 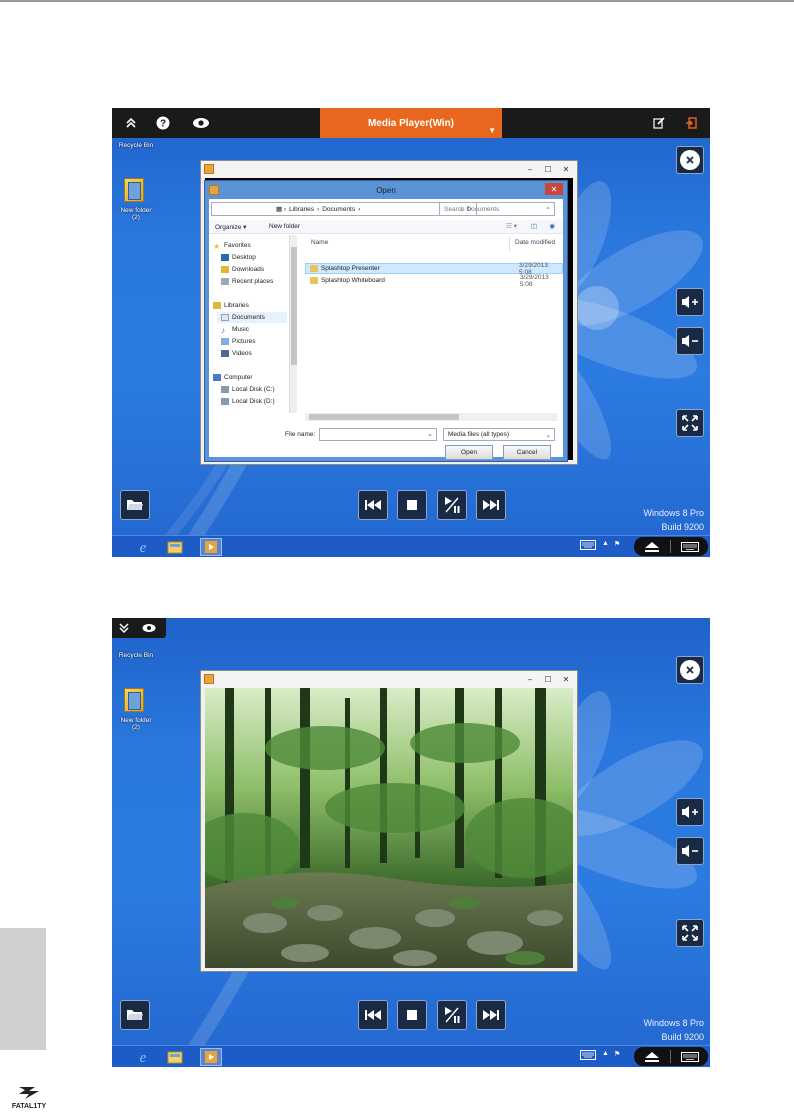 I want to click on media-player-title: Media Player(Win), so click(x=411, y=123).